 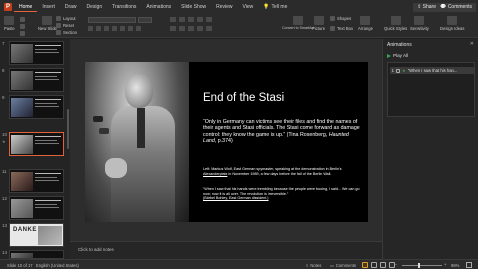 I want to click on close-icon: ✕, so click(x=472, y=44).